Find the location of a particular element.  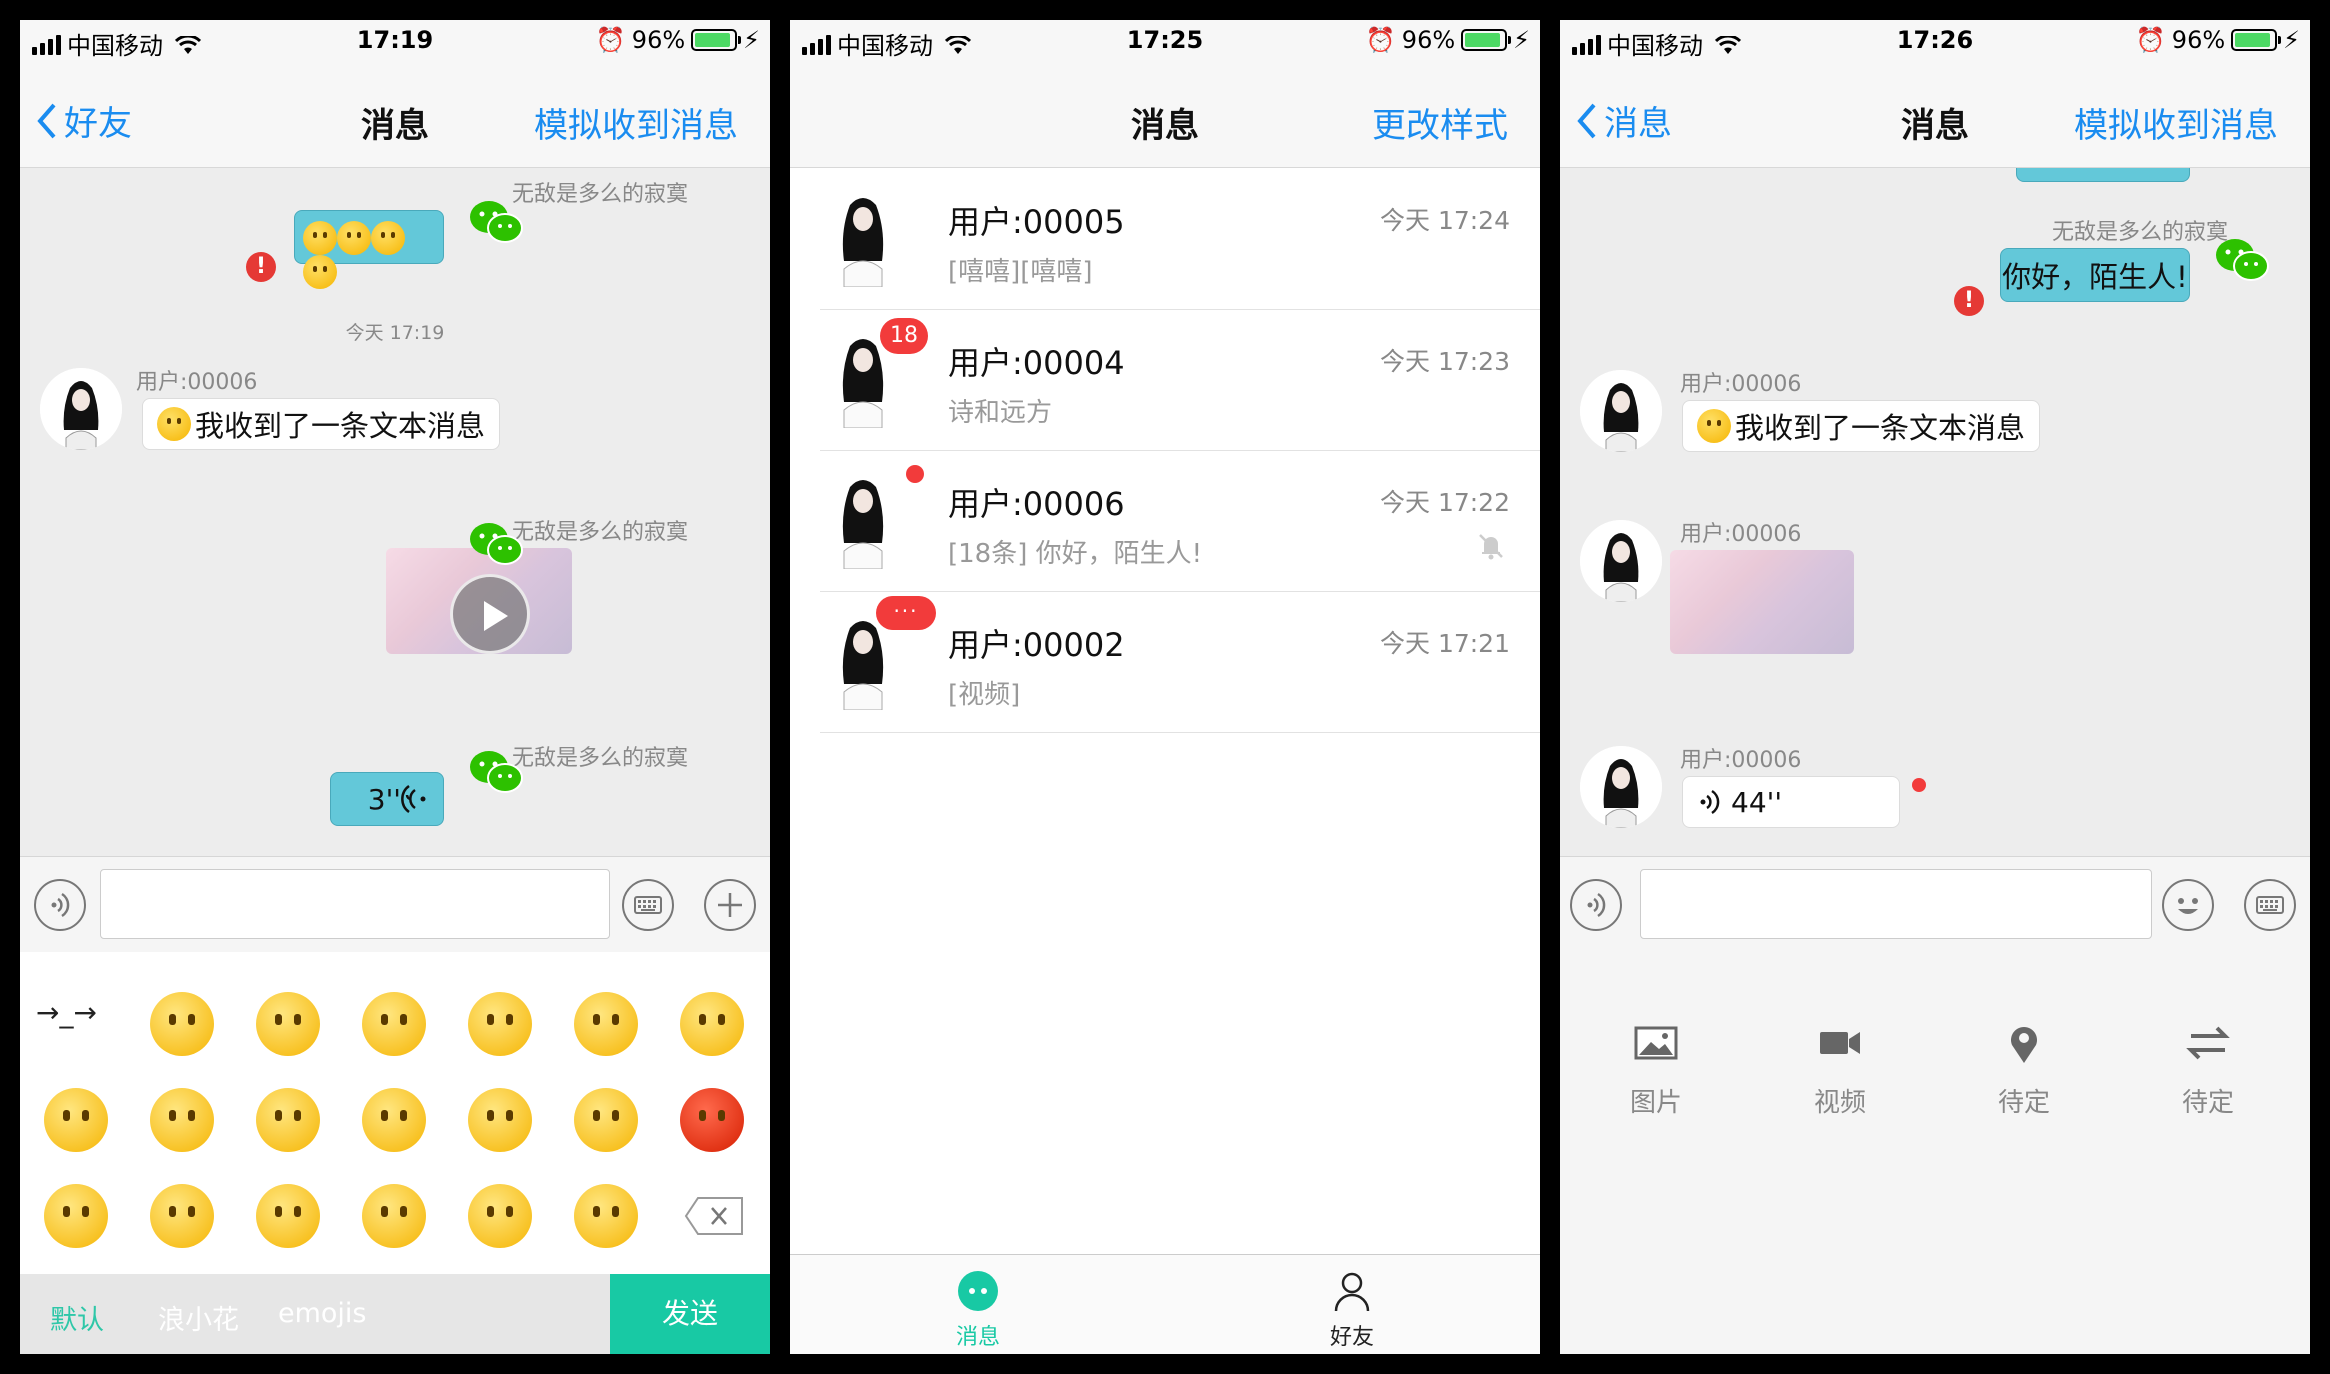

status-bar: 中国移动 17:19 ⏰ 96% ⚡ is located at coordinates (395, 40).